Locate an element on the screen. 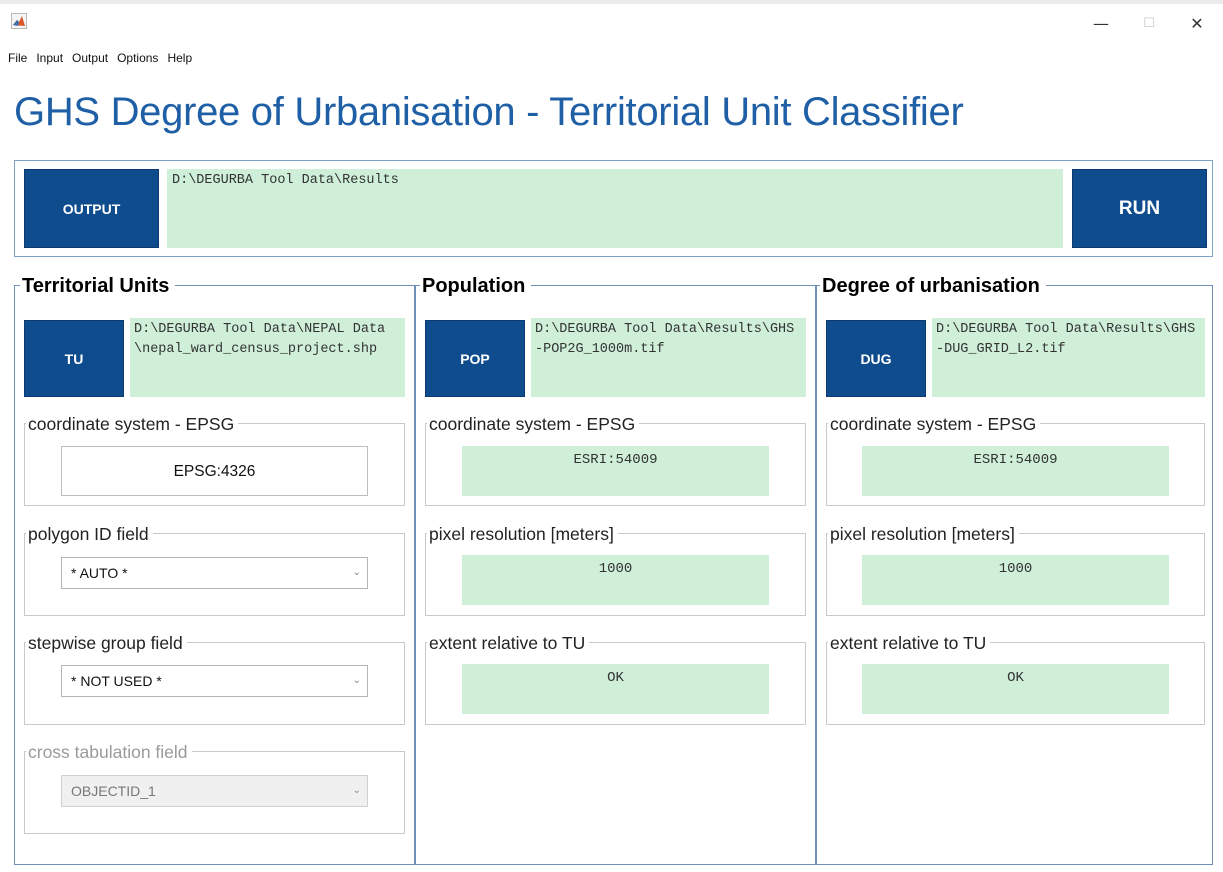 The image size is (1223, 872). polygon-id-select: * AUTO * ⌄ is located at coordinates (214, 573).